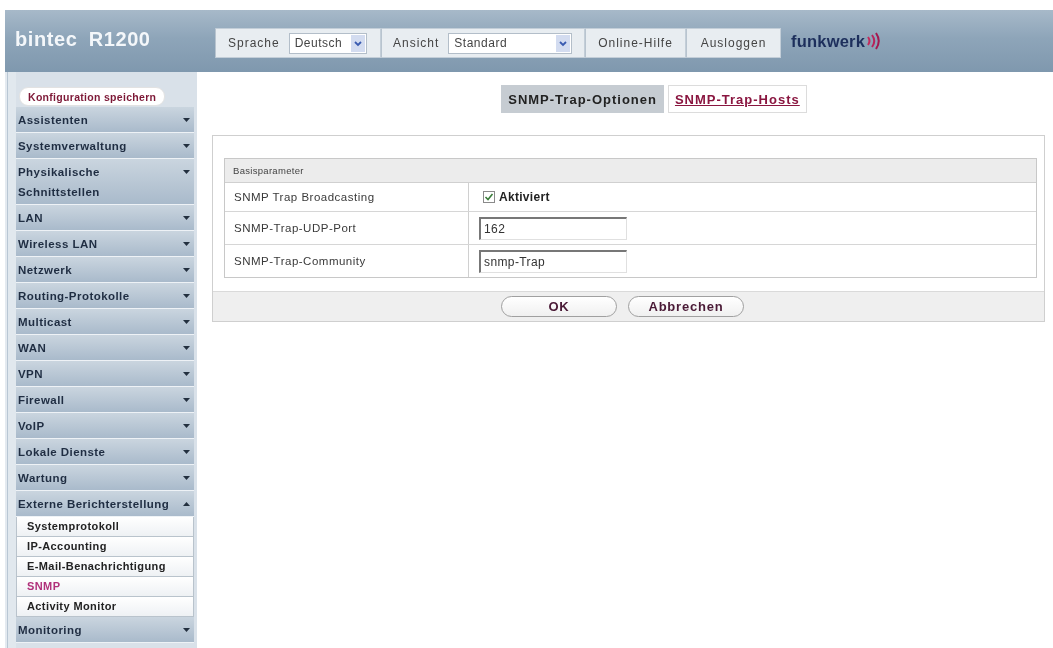 The width and height of the screenshot is (1053, 648). I want to click on sidebar-item: Firewall, so click(105, 400).